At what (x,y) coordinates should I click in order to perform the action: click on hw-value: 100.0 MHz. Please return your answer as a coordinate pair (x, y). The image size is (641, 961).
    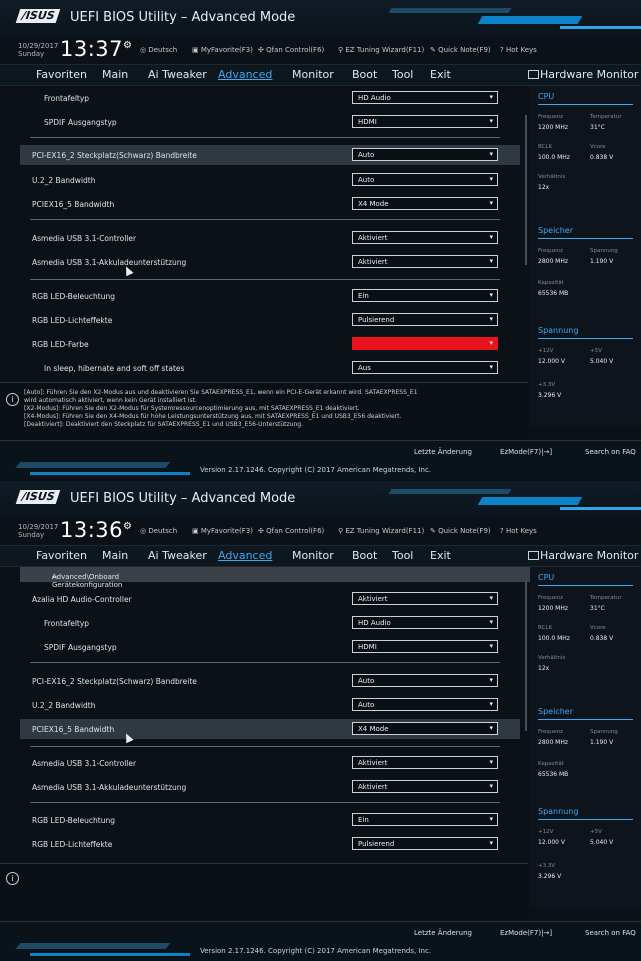
    Looking at the image, I should click on (554, 638).